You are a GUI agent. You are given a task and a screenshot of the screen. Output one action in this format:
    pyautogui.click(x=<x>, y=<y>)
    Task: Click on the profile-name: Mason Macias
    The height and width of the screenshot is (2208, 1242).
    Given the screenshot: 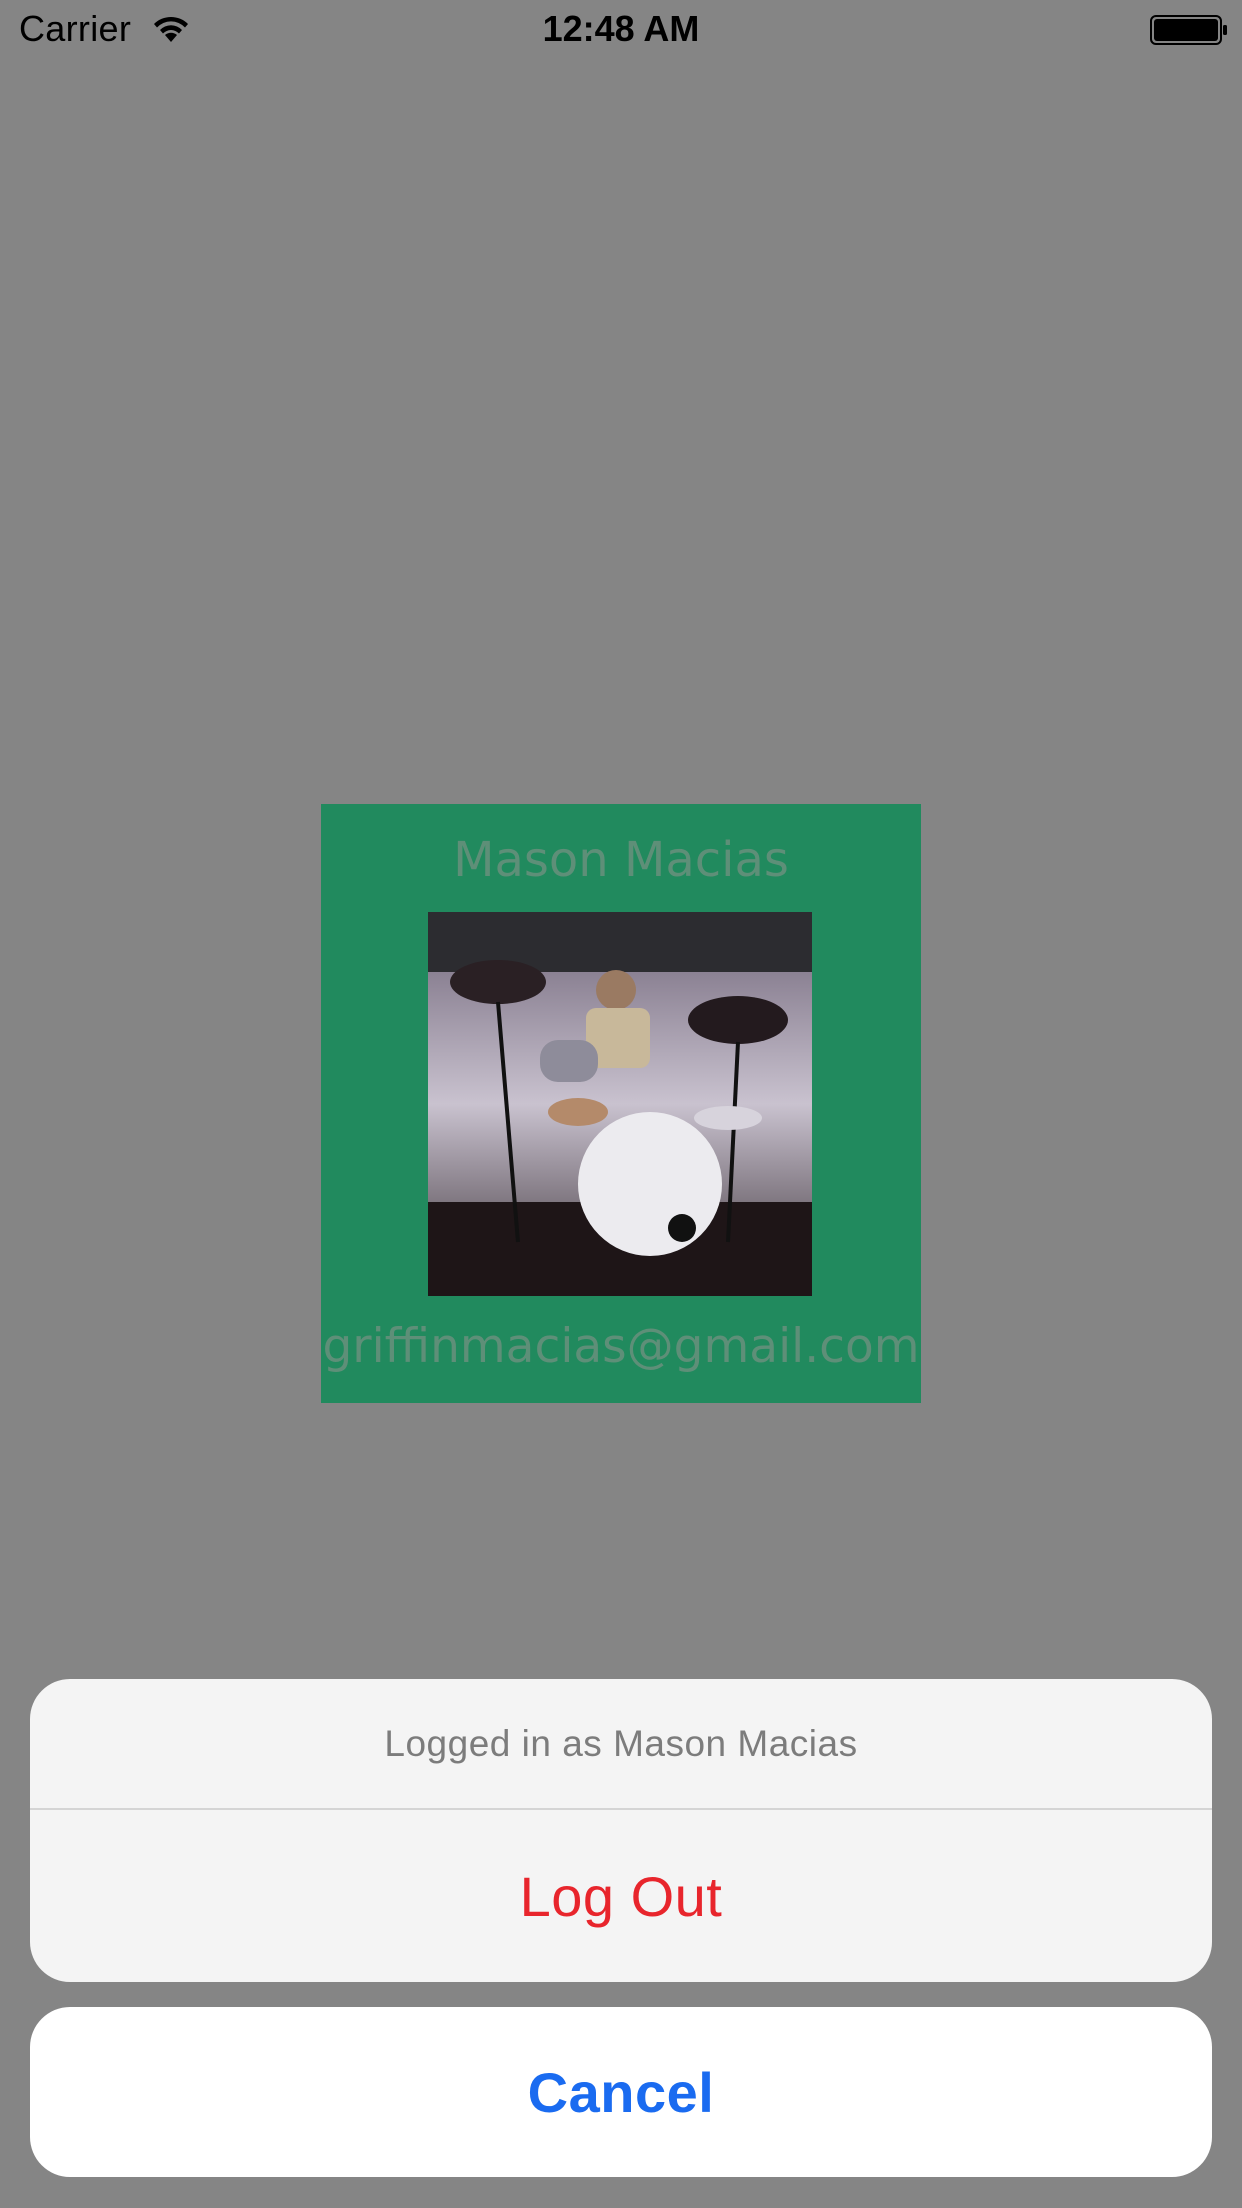 What is the action you would take?
    pyautogui.click(x=621, y=860)
    